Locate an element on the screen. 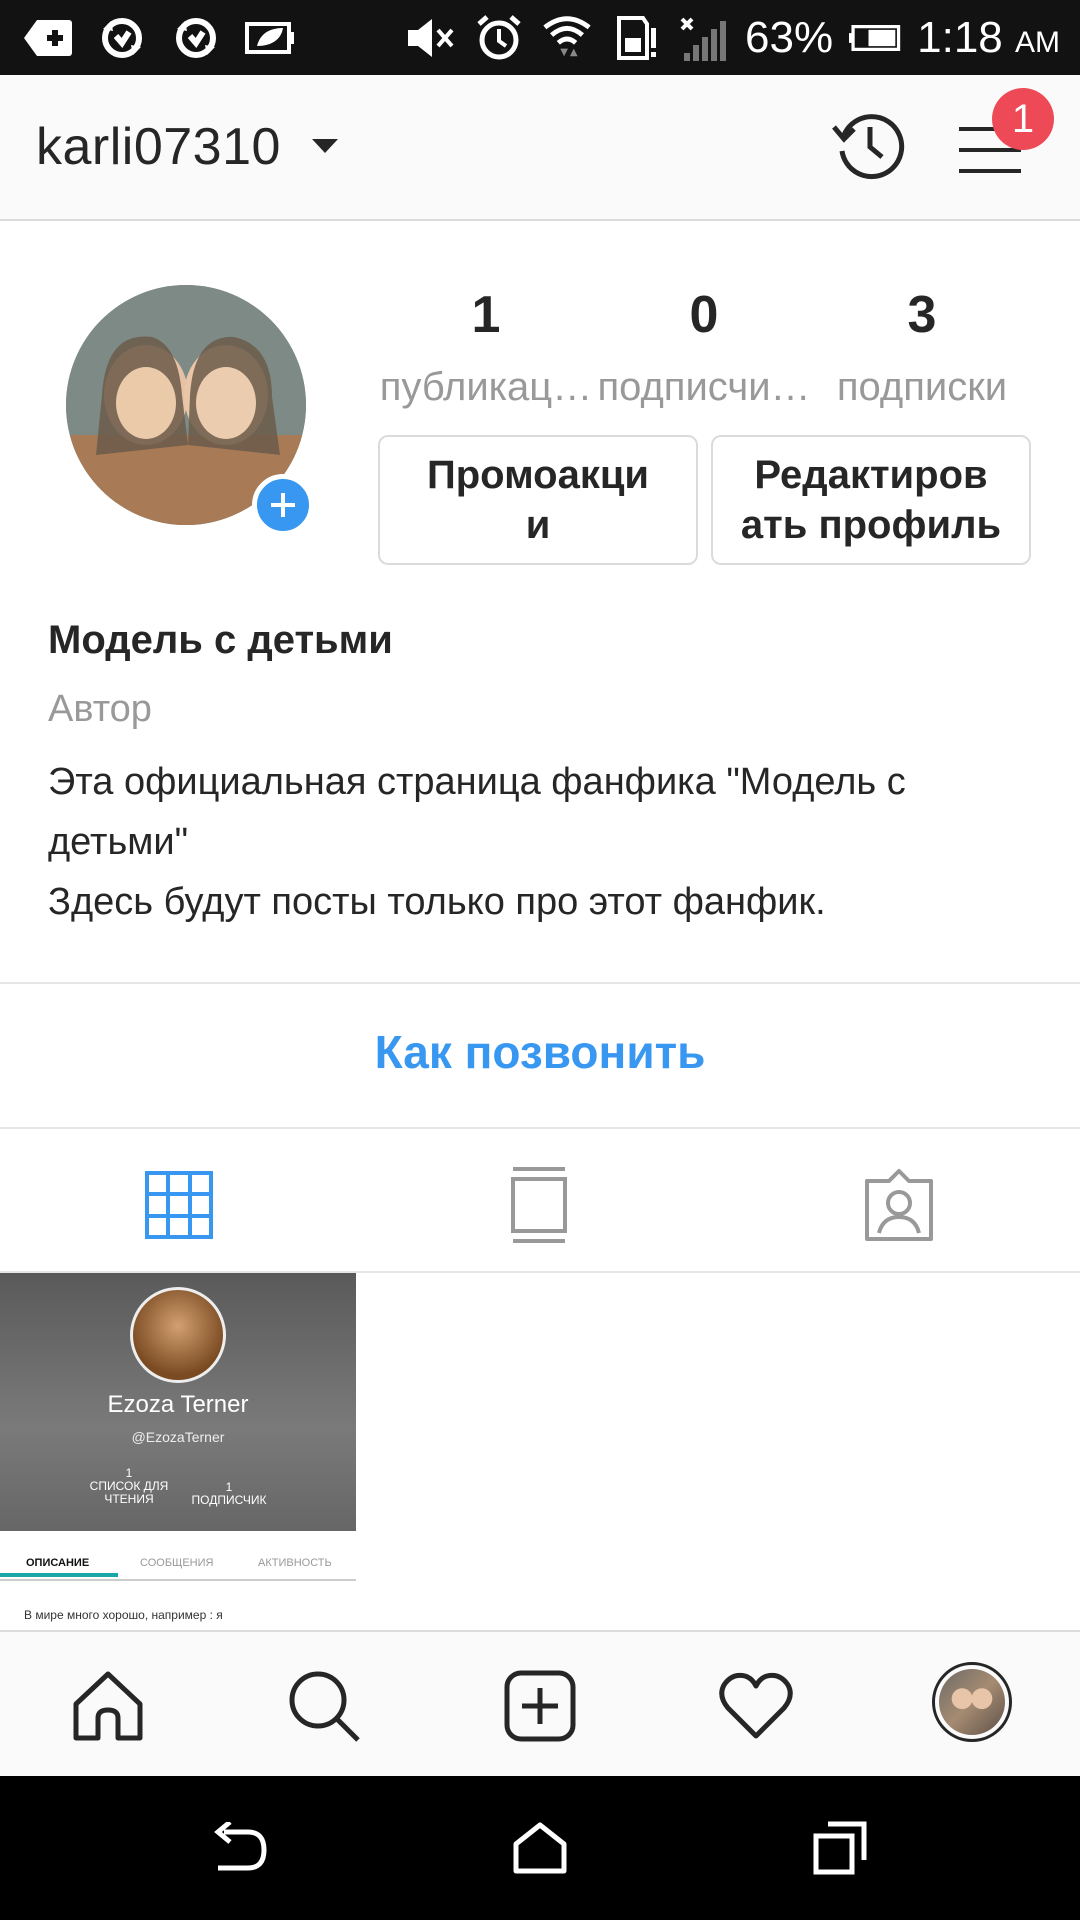 The width and height of the screenshot is (1080, 1920). edit-profile-label-line2: ать профиль is located at coordinates (871, 525).